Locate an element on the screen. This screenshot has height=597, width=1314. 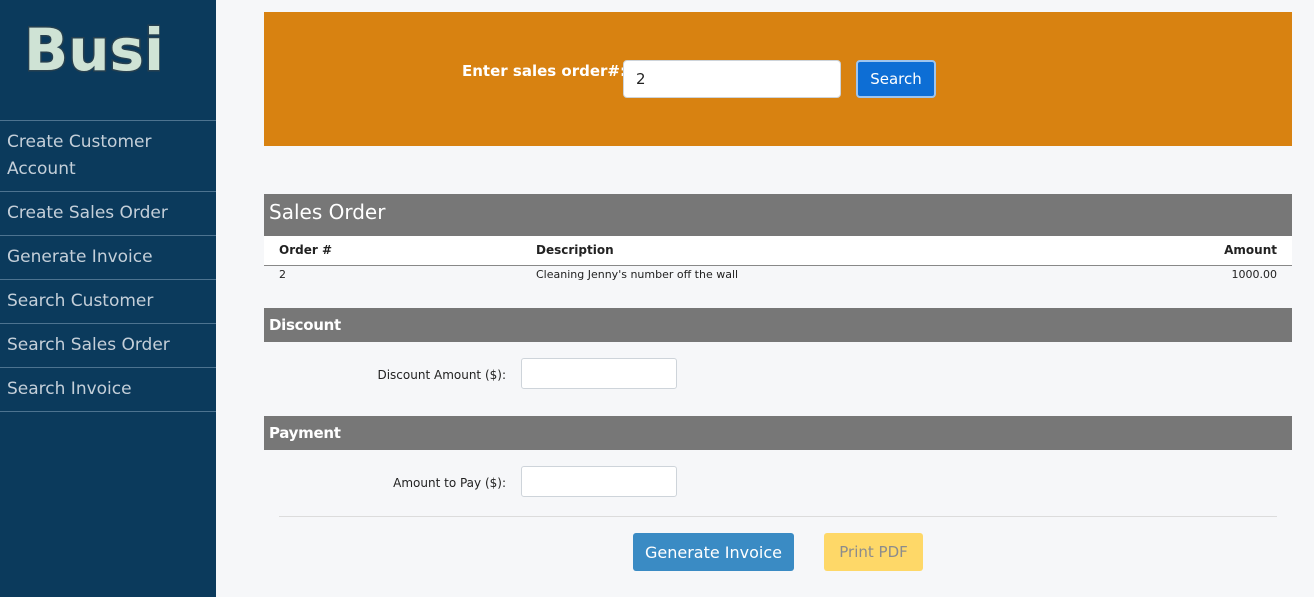
sidebar-item-generate-invoice: Generate Invoice is located at coordinates (108, 258).